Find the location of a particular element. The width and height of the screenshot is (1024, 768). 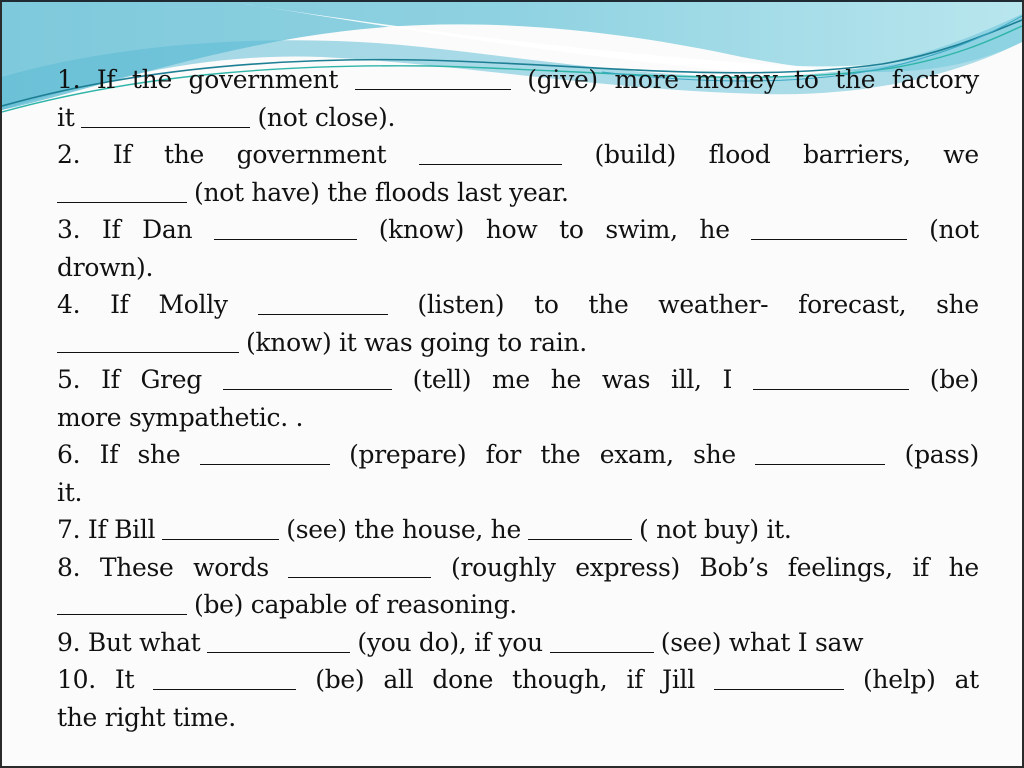

text-segment: (prepare) is located at coordinates (408, 454).